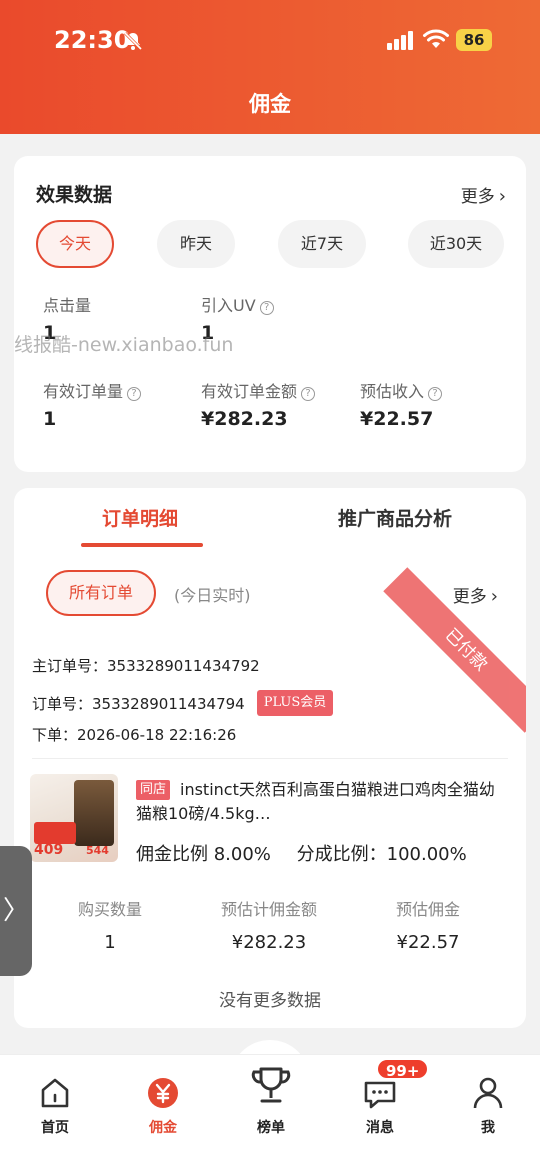 This screenshot has height=1170, width=540. Describe the element at coordinates (400, 40) in the screenshot. I see `signal-icon` at that location.